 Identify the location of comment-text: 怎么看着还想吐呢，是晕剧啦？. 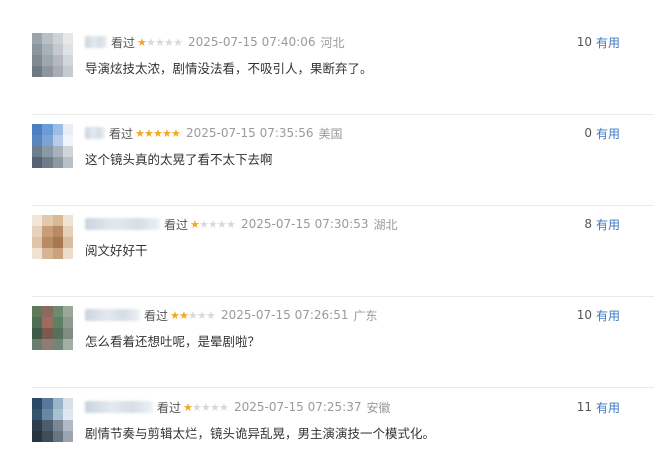
(173, 341).